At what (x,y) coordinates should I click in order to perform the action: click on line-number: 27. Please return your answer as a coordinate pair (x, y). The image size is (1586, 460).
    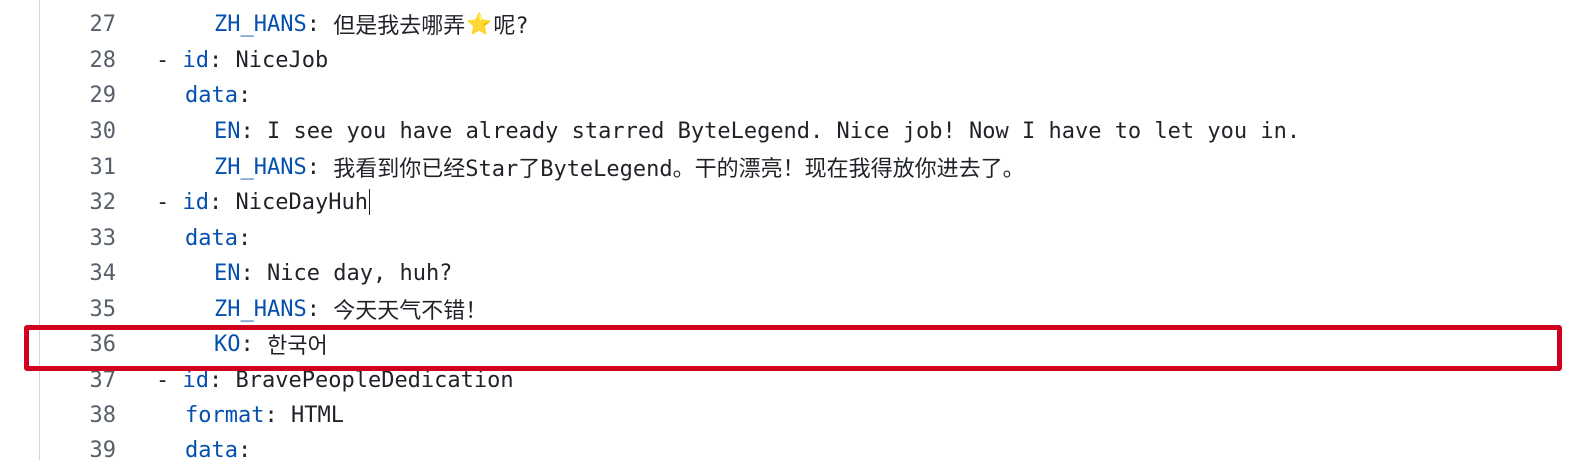
    Looking at the image, I should click on (103, 24).